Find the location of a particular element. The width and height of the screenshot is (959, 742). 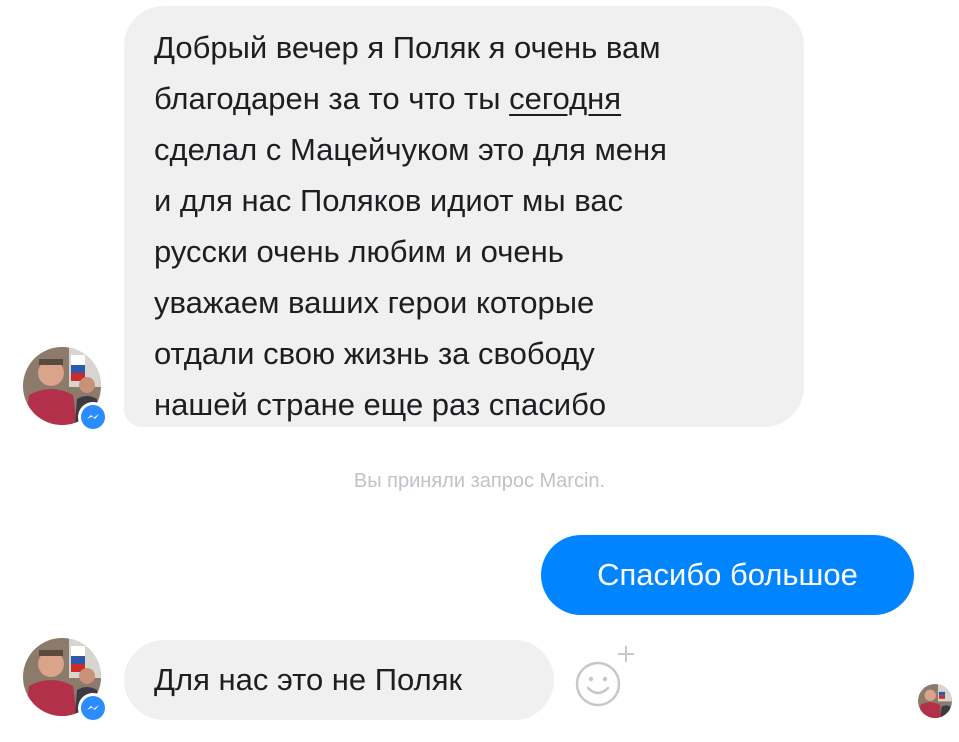

message-line: нашей стране еще раз спасибо is located at coordinates (380, 404).